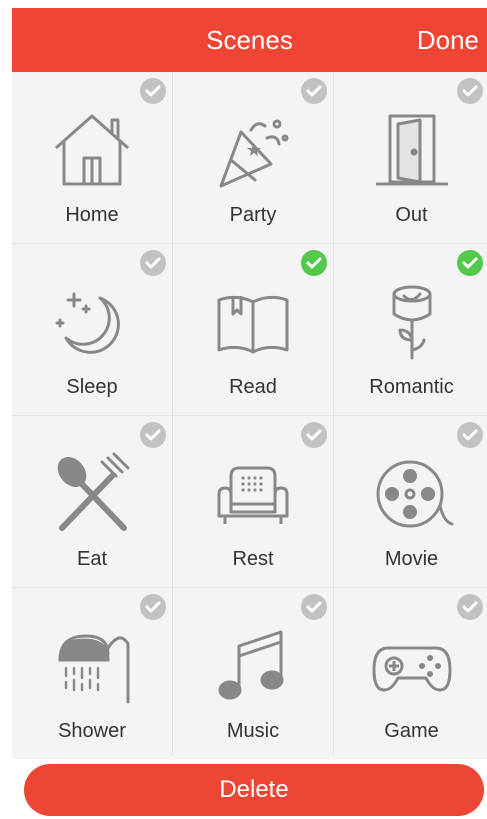 This screenshot has width=487, height=819. What do you see at coordinates (411, 215) in the screenshot?
I see `scene-label: Out` at bounding box center [411, 215].